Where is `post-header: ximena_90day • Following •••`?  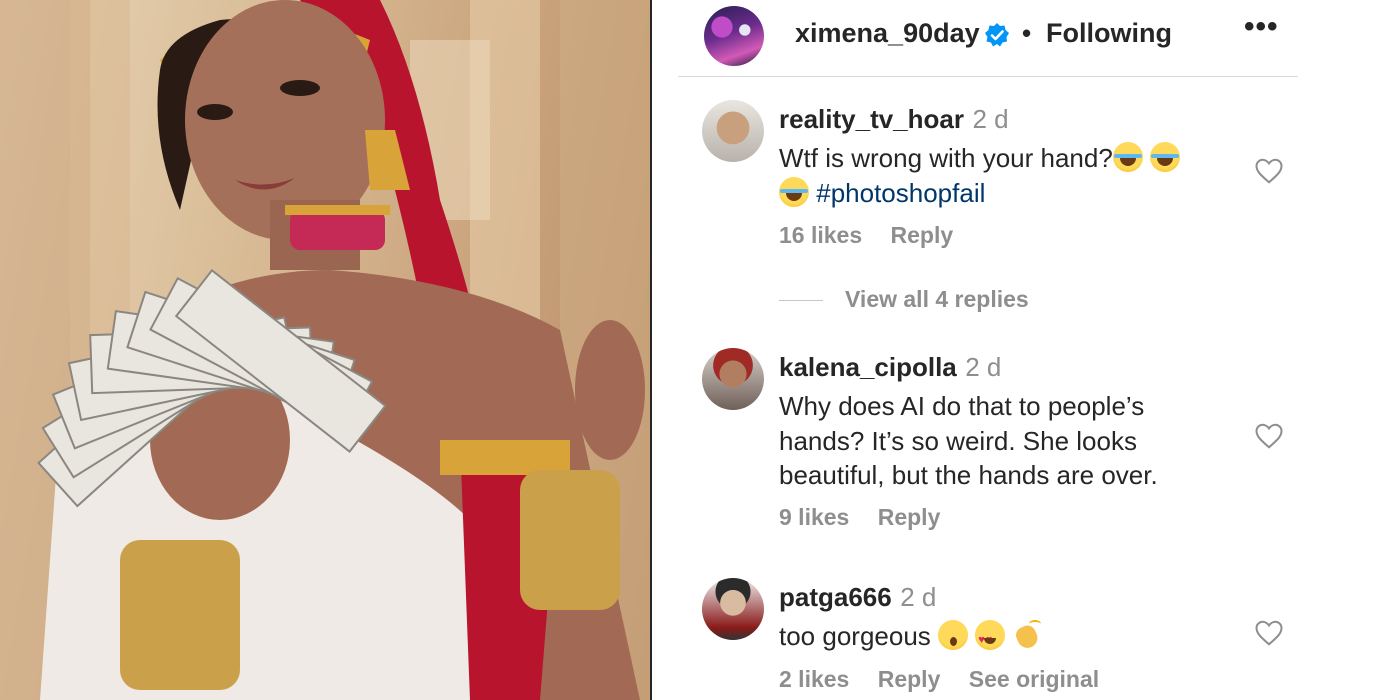 post-header: ximena_90day • Following ••• is located at coordinates (988, 38).